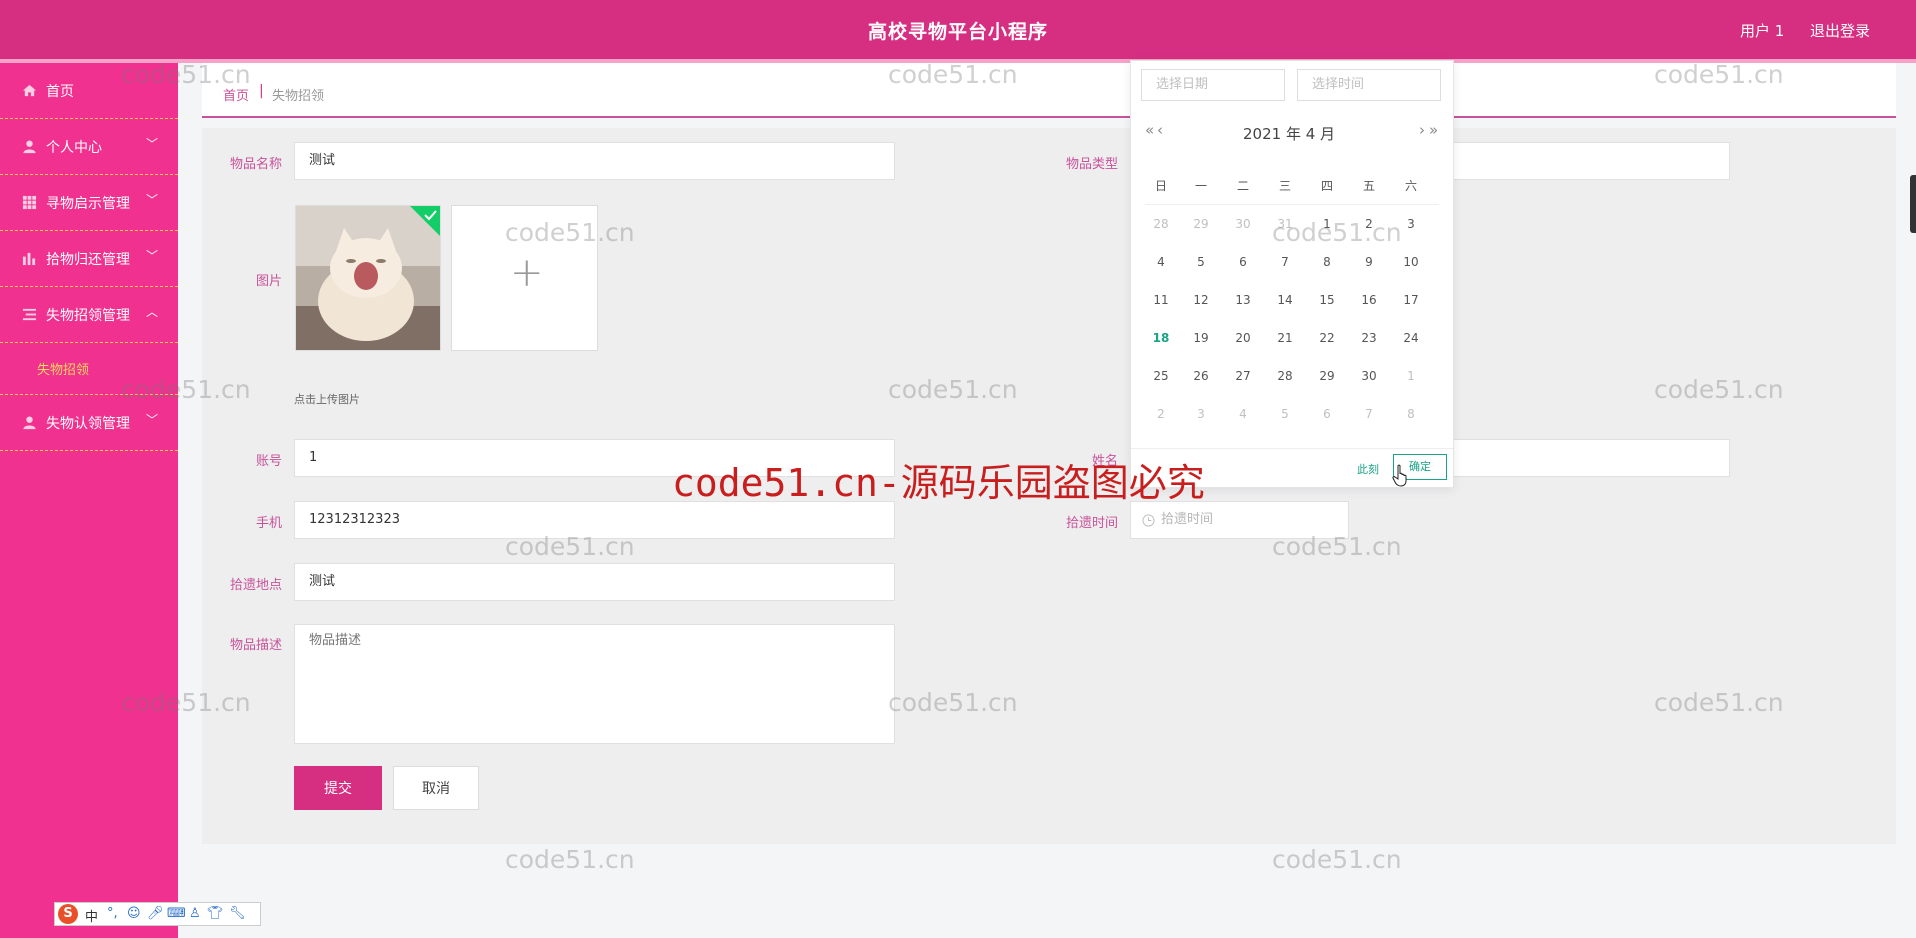 The height and width of the screenshot is (938, 1916). Describe the element at coordinates (436, 788) in the screenshot. I see `cancel-button: 取消` at that location.